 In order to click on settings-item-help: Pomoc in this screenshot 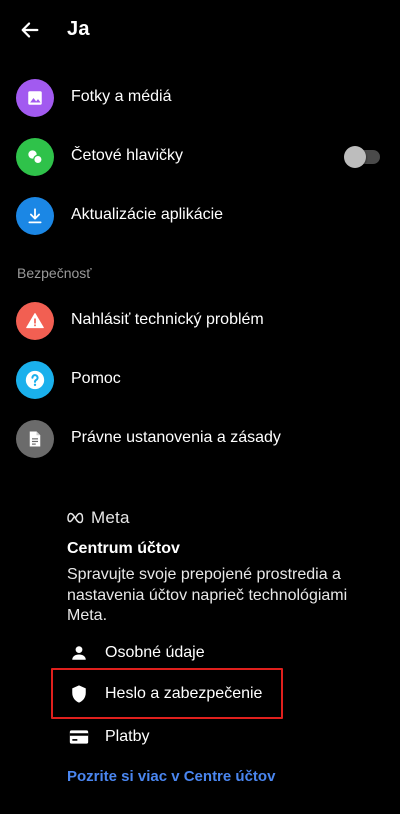, I will do `click(200, 380)`.